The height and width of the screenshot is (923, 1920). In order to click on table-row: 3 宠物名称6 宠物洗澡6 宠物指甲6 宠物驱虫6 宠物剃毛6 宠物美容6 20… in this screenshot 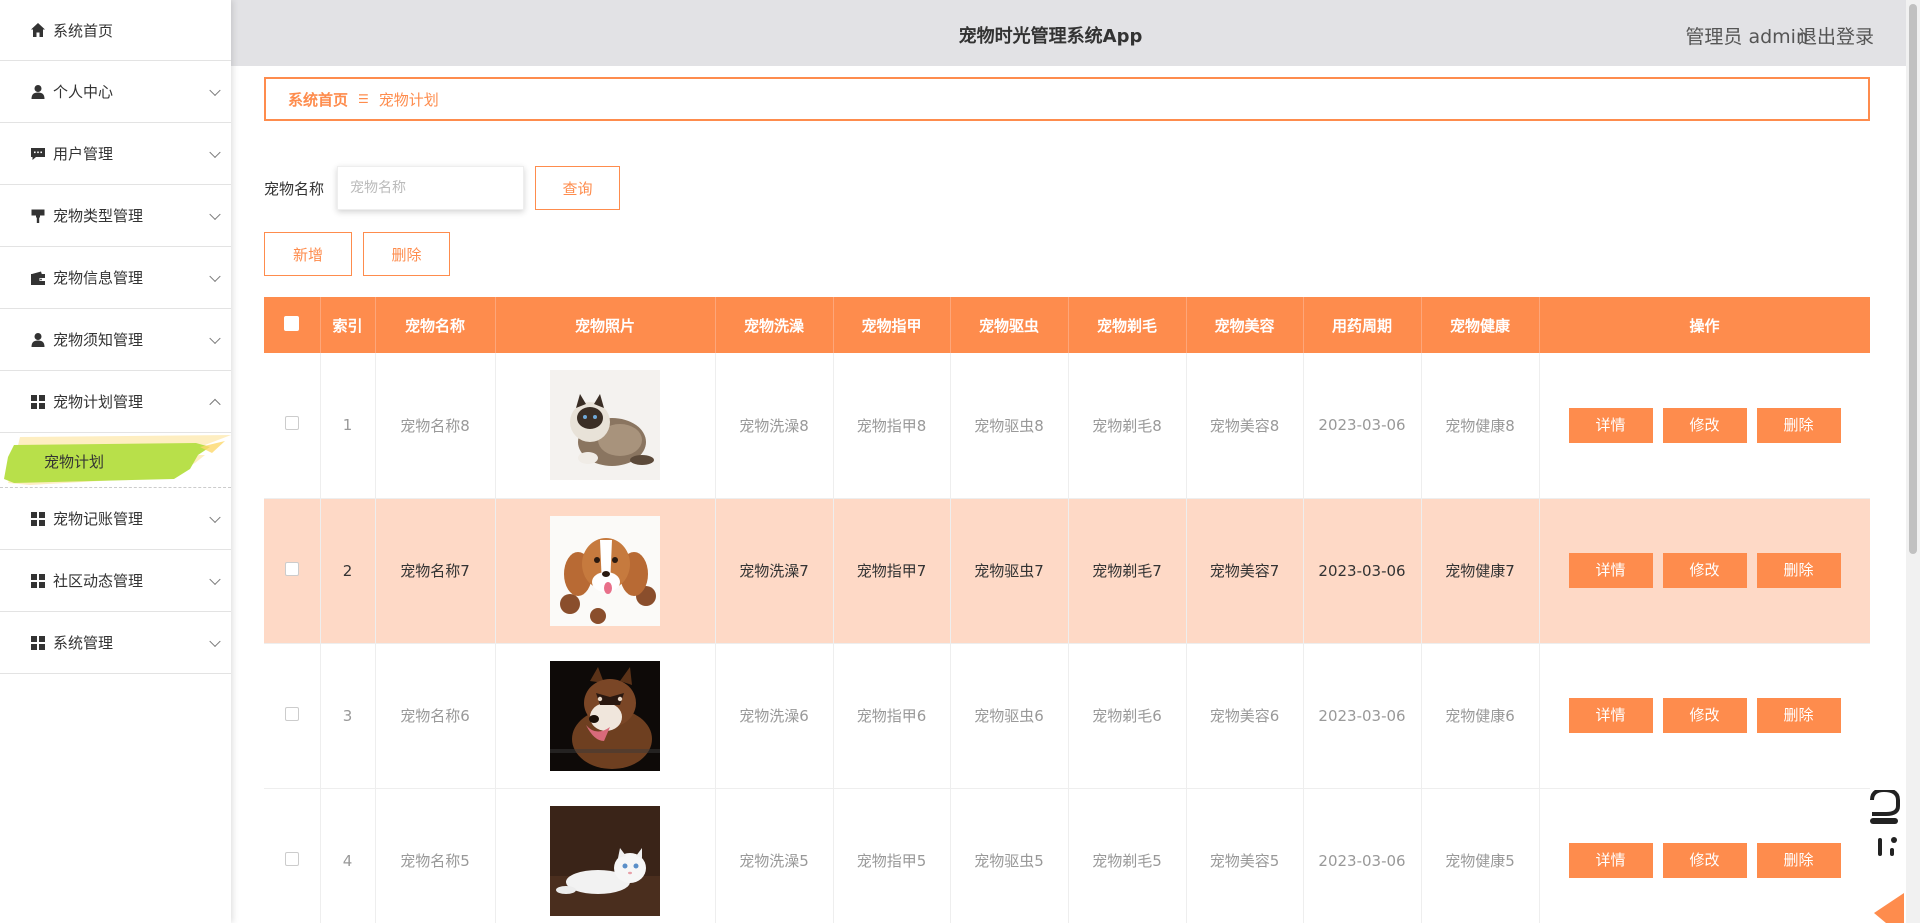, I will do `click(1067, 716)`.